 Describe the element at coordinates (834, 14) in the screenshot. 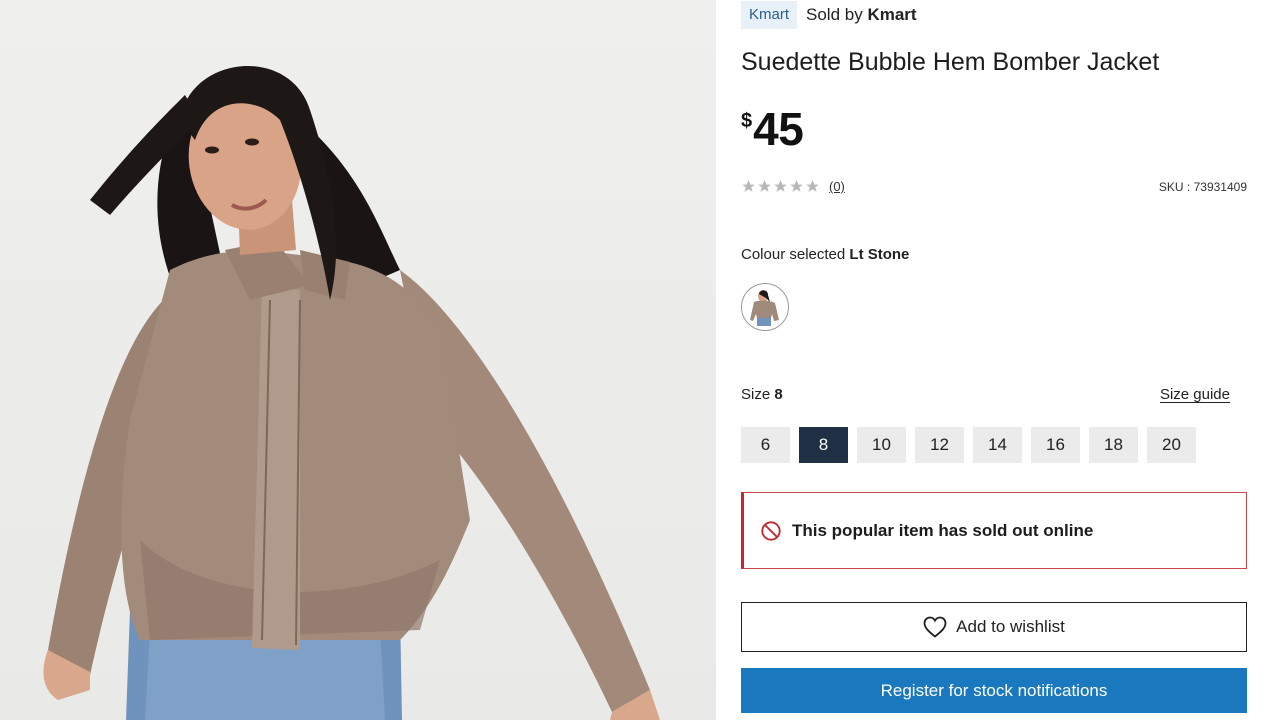

I see `sold-by-prefix: Sold by` at that location.